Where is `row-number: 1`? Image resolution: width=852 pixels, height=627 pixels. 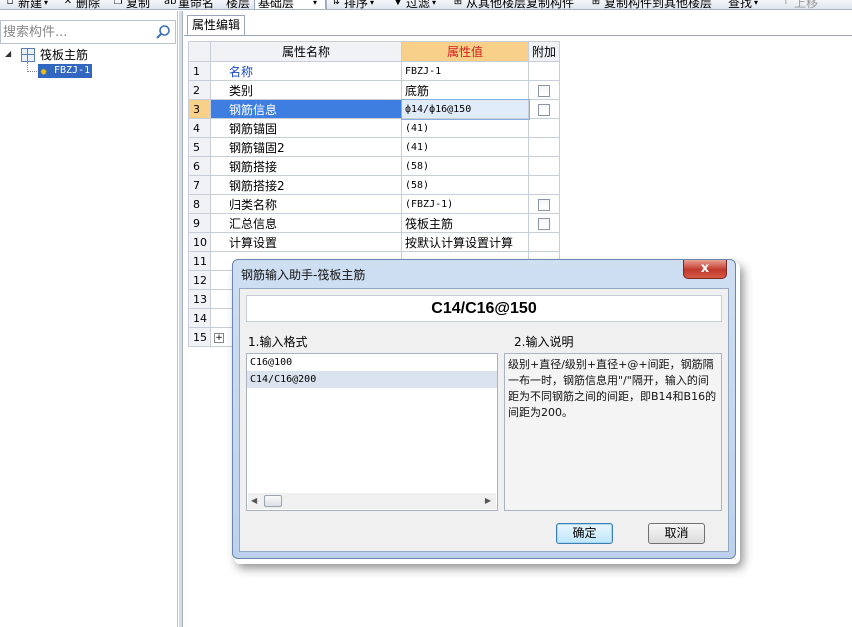
row-number: 1 is located at coordinates (199, 71).